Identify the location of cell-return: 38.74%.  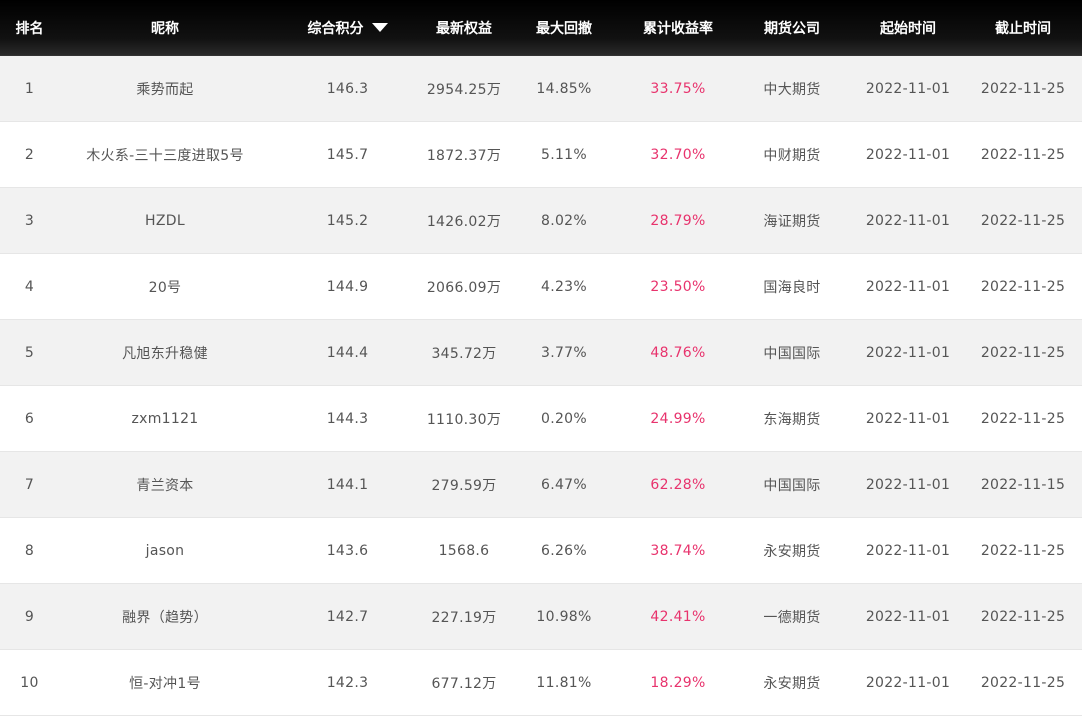
(678, 550).